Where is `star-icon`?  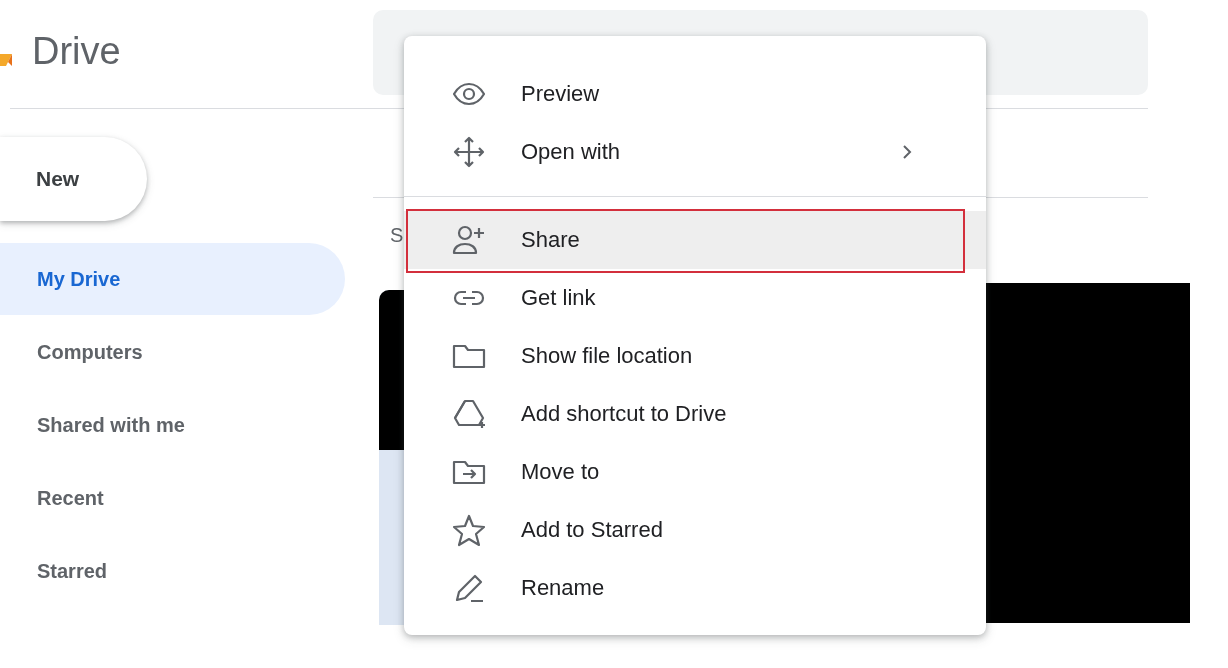 star-icon is located at coordinates (469, 530).